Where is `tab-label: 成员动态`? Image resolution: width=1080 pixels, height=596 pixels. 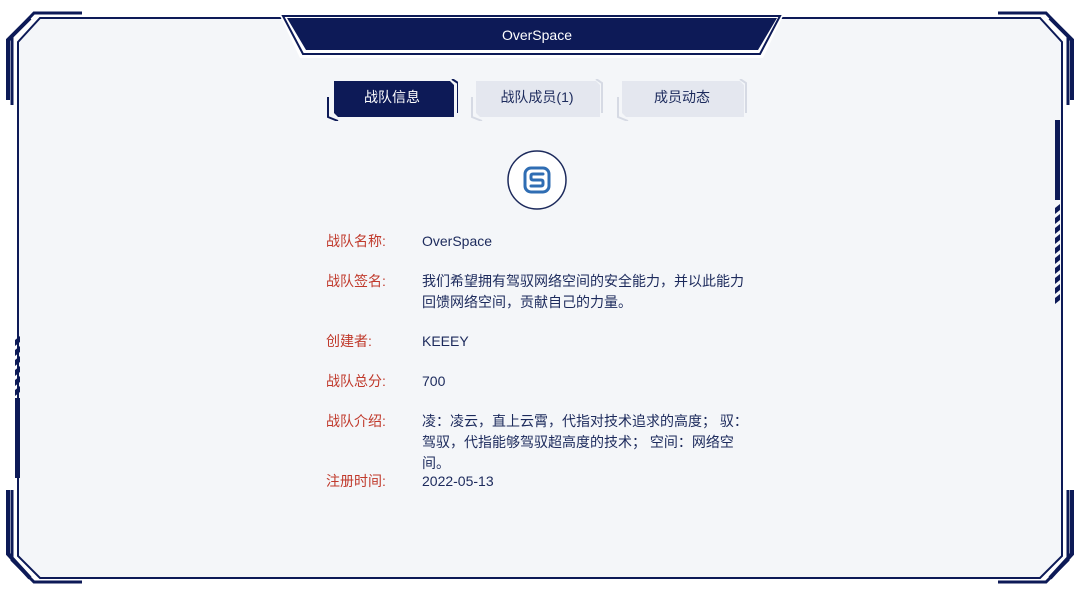 tab-label: 成员动态 is located at coordinates (682, 97).